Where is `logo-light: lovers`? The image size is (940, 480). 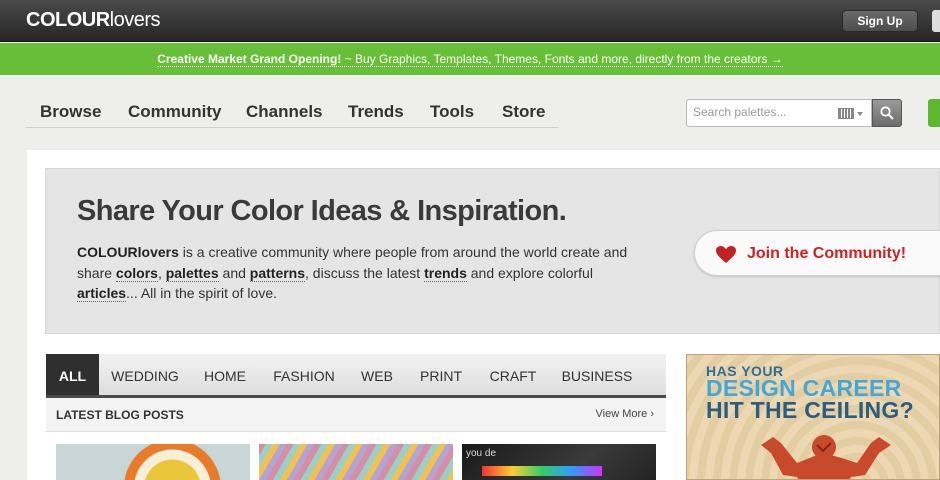
logo-light: lovers is located at coordinates (135, 20).